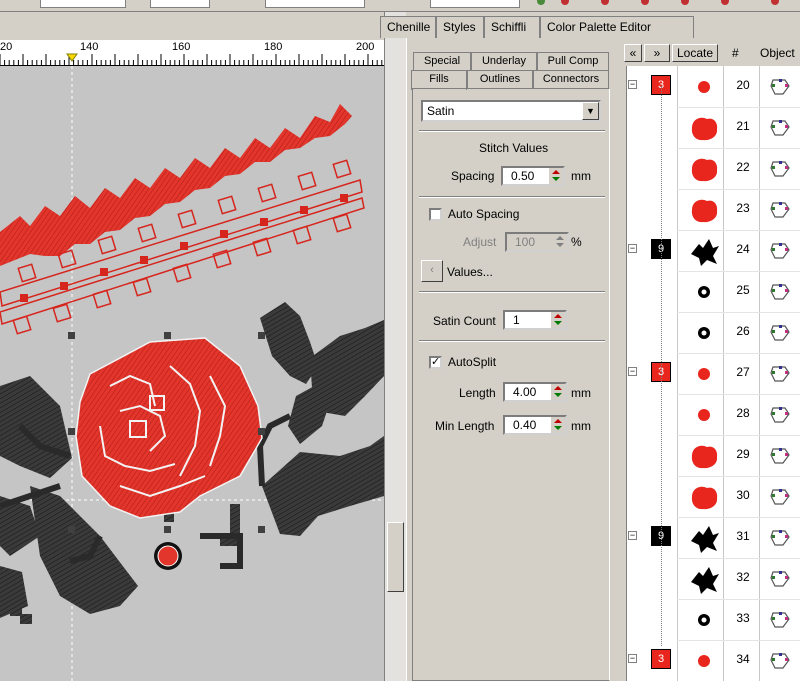 This screenshot has width=800, height=681. I want to click on list-item: −9 31, so click(713, 537).